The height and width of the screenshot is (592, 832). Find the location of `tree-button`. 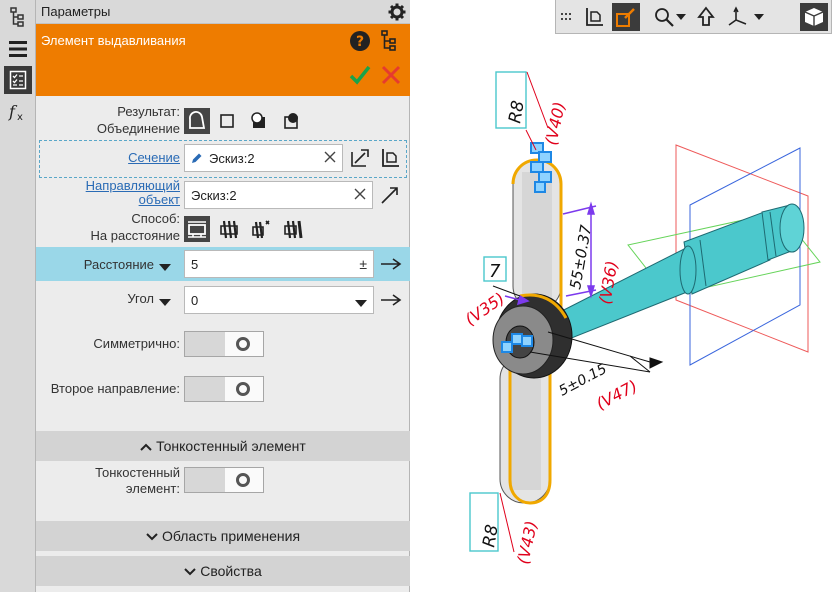

tree-button is located at coordinates (18, 17).